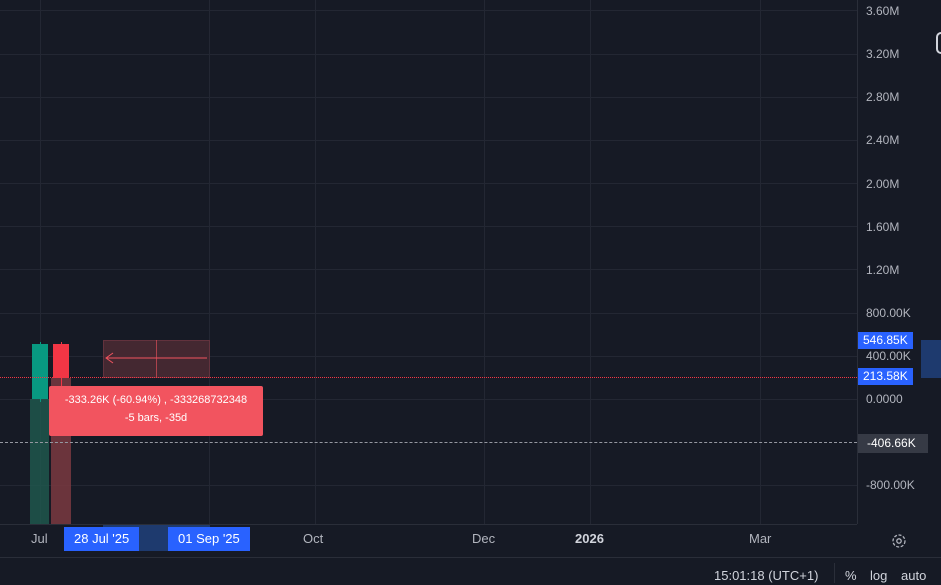 The image size is (941, 585). What do you see at coordinates (589, 538) in the screenshot?
I see `time-label: 2026` at bounding box center [589, 538].